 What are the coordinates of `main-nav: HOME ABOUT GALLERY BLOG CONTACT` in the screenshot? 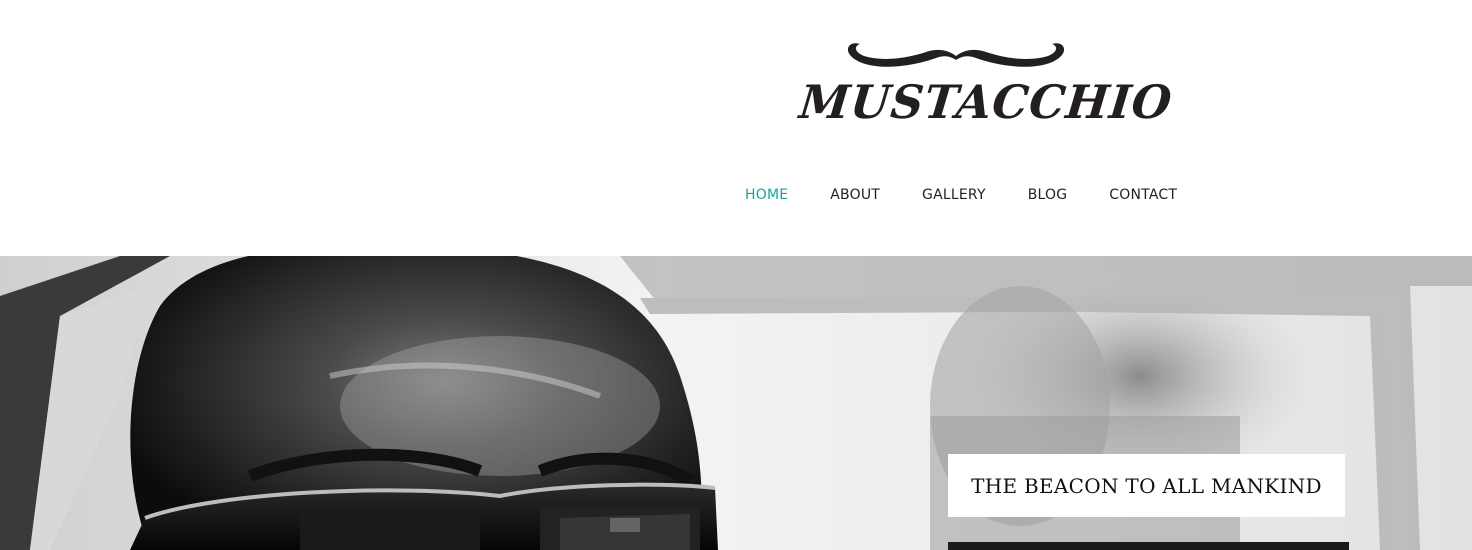 It's located at (961, 196).